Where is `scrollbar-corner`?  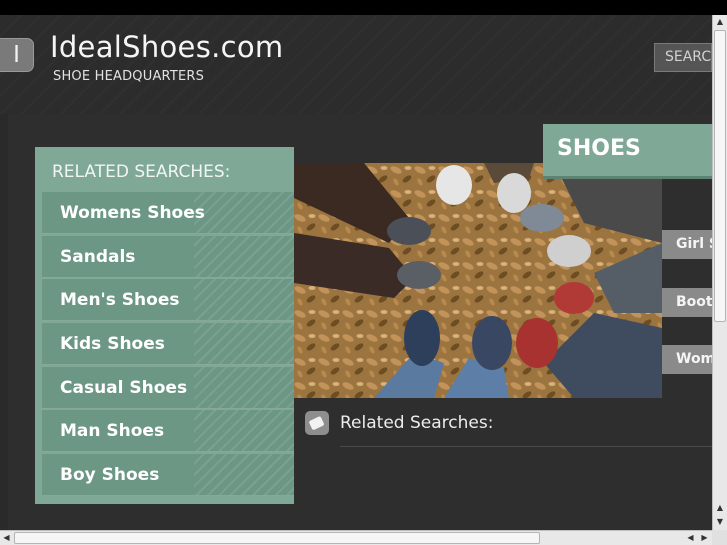 scrollbar-corner is located at coordinates (719, 537).